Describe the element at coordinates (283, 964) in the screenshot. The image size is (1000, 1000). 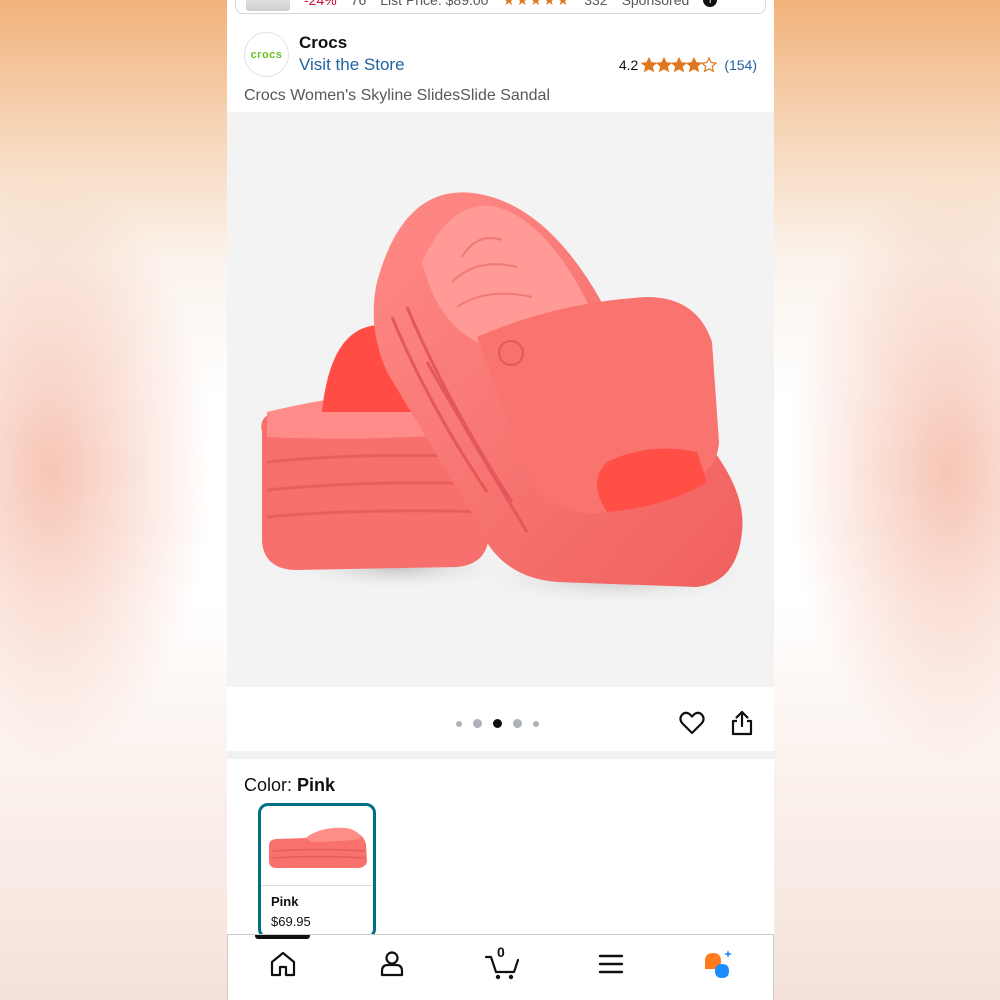
I see `home-icon` at that location.